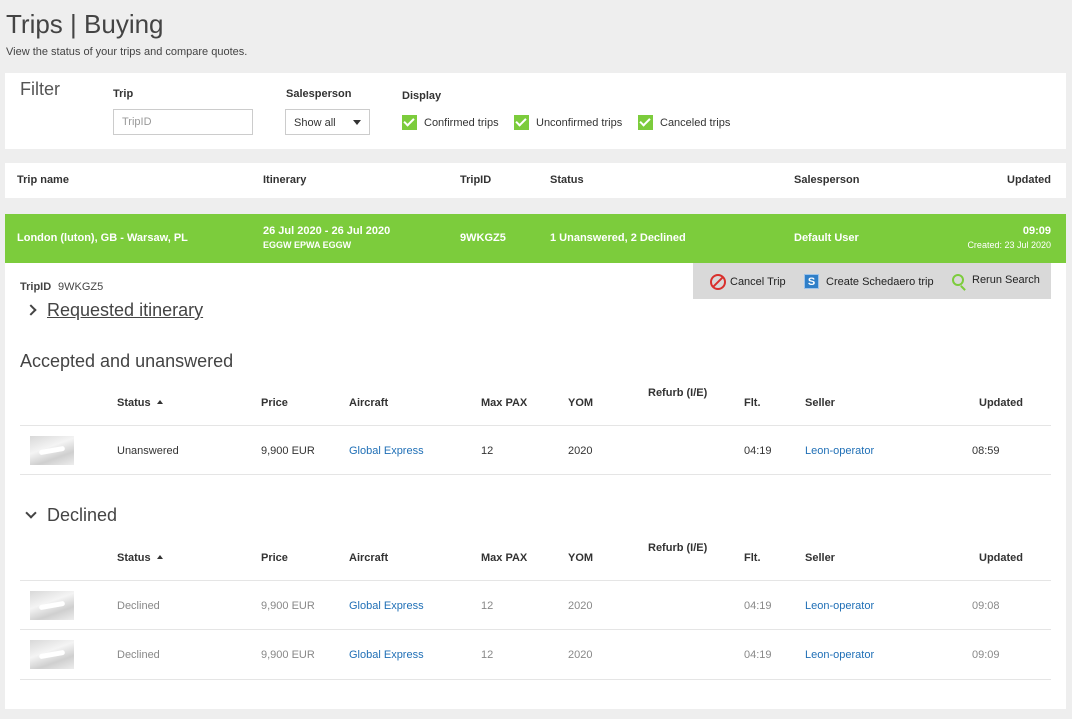 The image size is (1072, 719). Describe the element at coordinates (319, 94) in the screenshot. I see `salesperson-filter-label: Salesperson` at that location.